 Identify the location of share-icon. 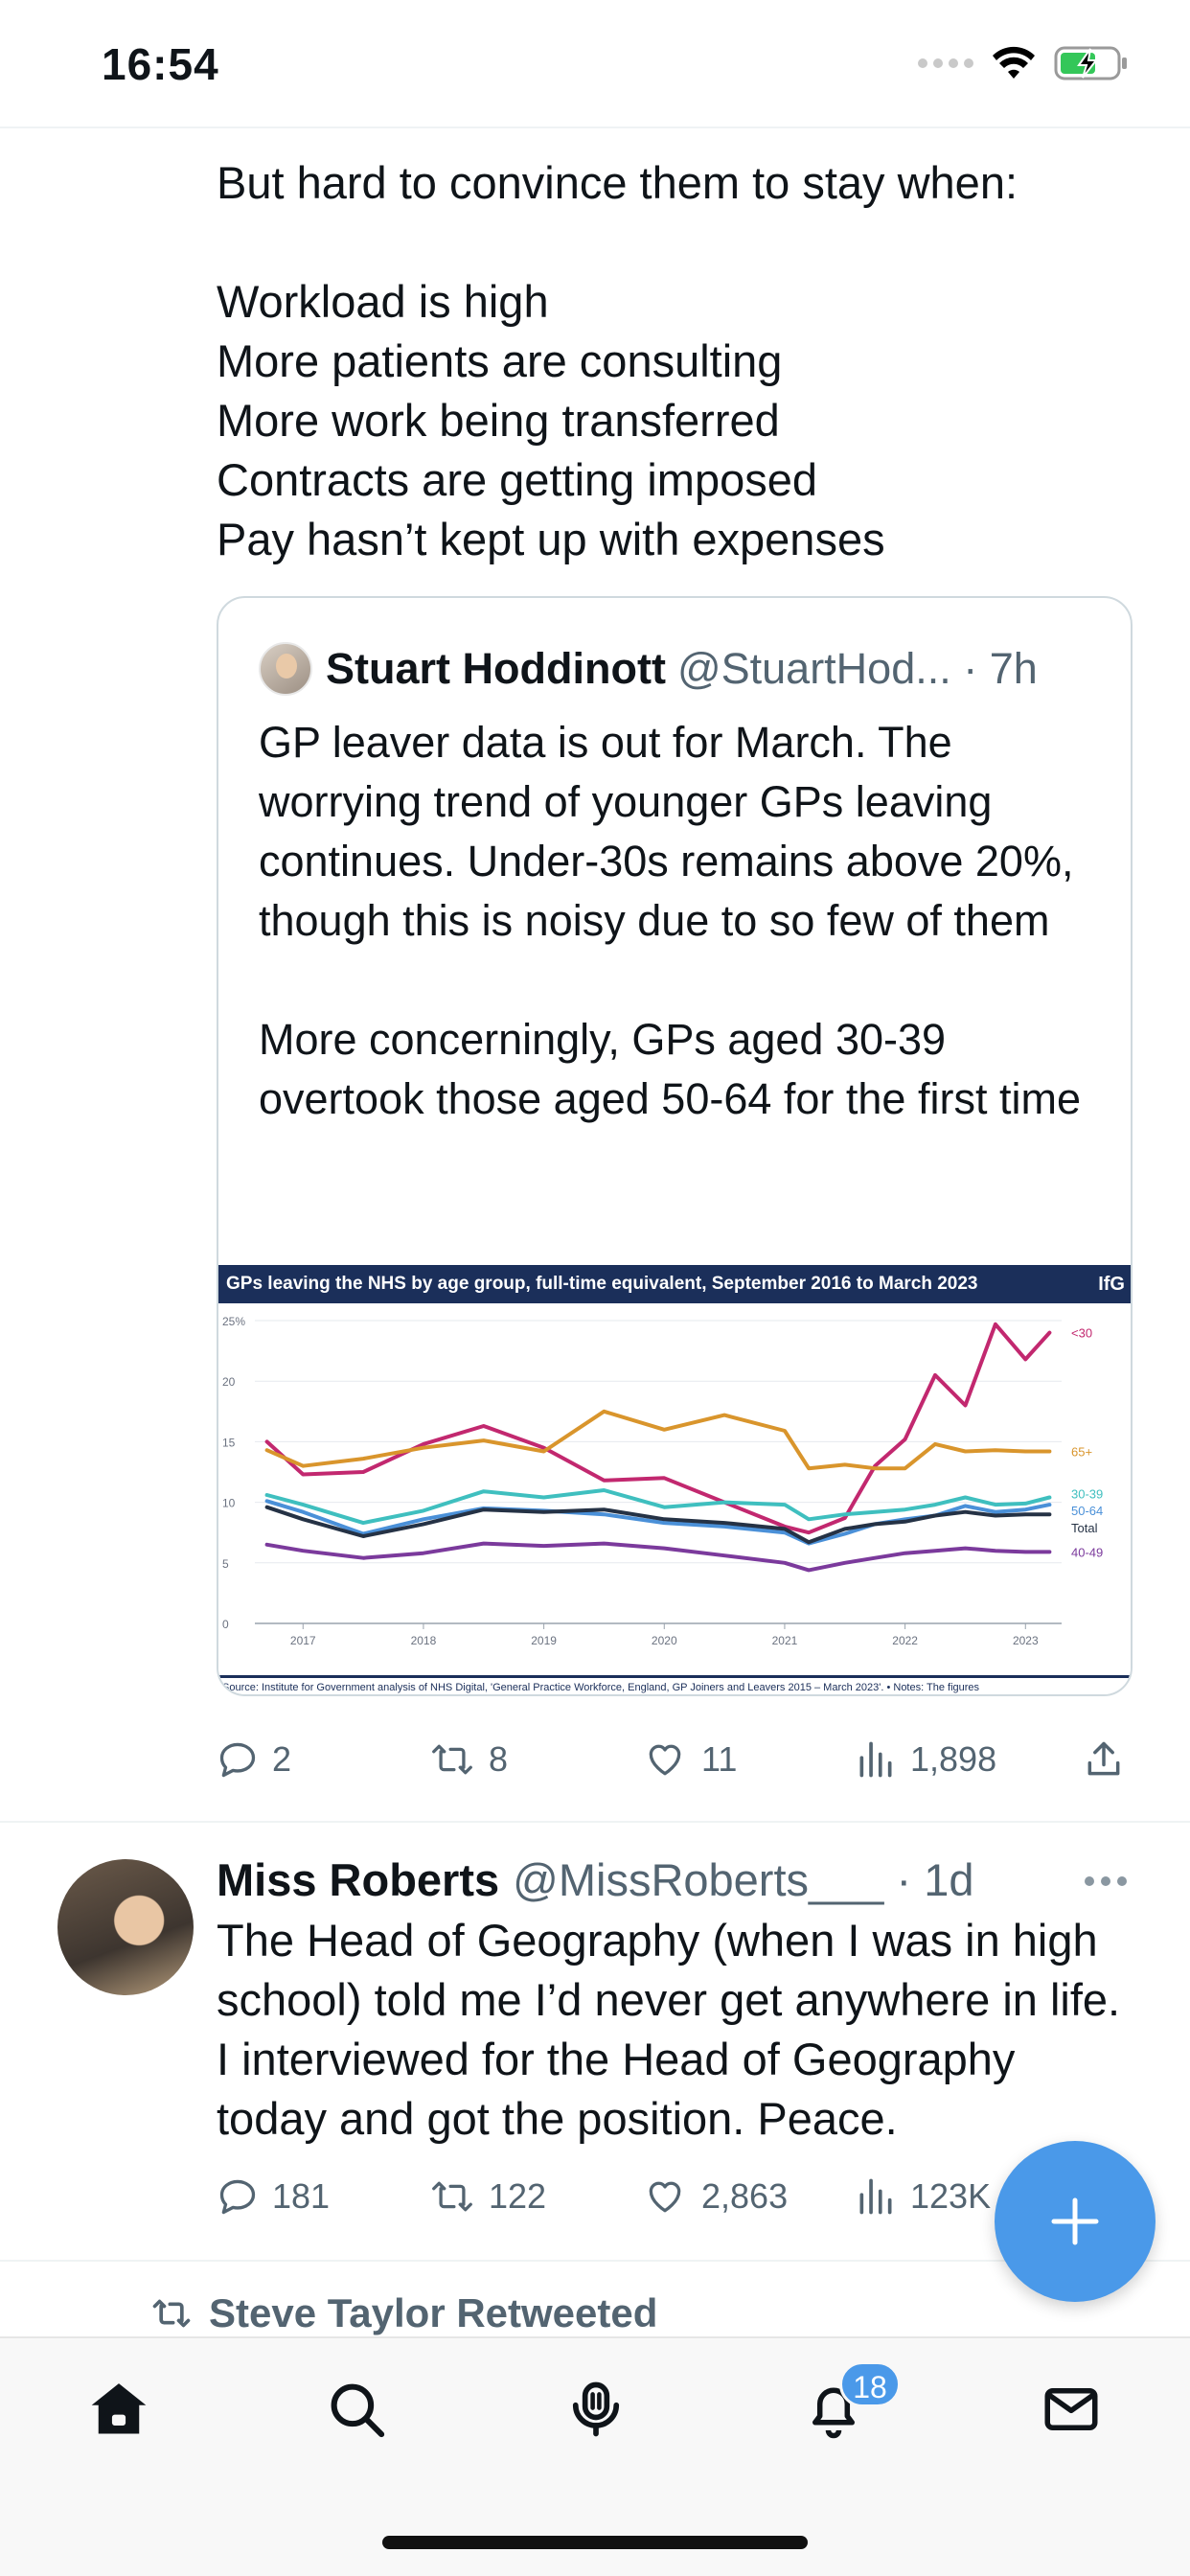
(1103, 1759).